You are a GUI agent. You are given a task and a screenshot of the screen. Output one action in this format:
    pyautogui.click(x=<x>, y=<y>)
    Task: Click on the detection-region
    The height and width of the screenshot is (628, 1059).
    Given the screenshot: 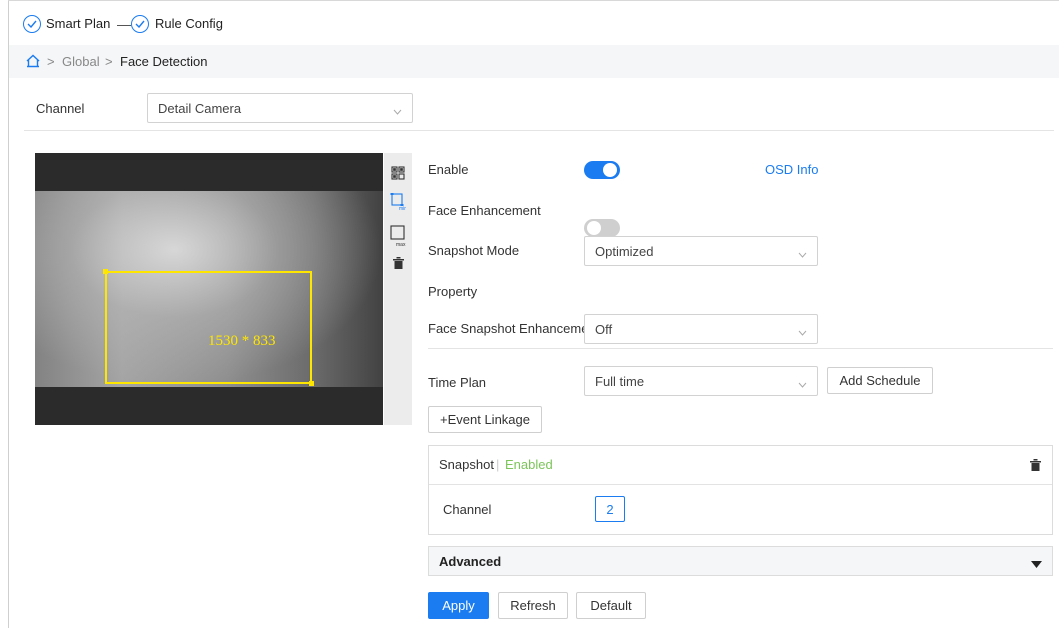 What is the action you would take?
    pyautogui.click(x=208, y=327)
    